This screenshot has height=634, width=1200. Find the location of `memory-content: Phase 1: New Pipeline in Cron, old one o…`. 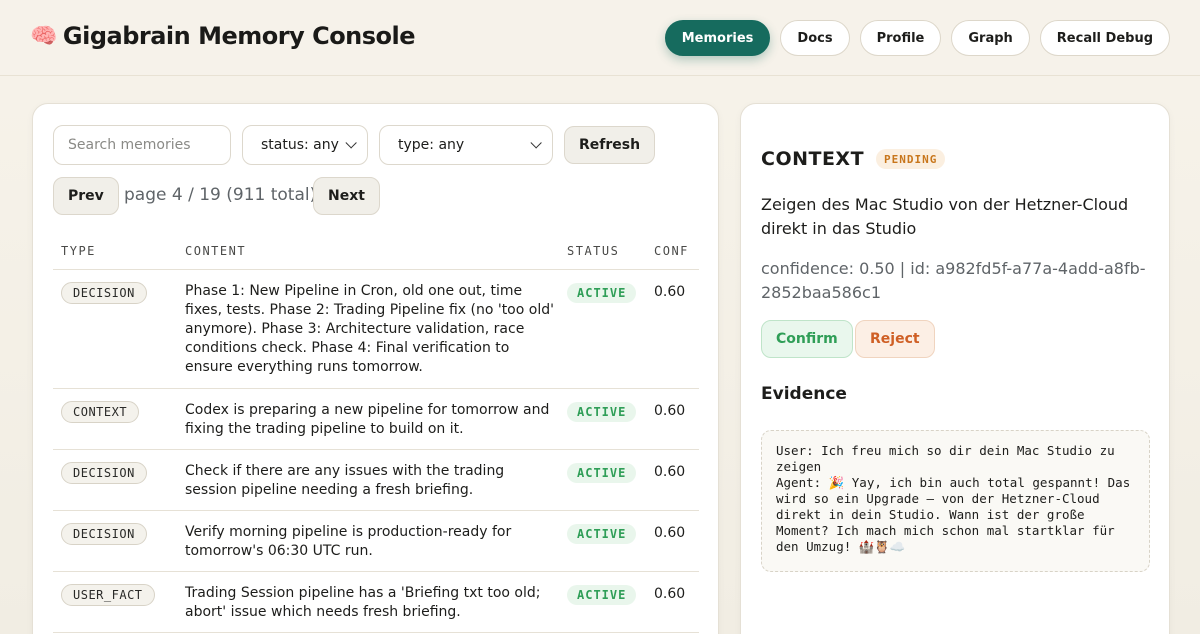

memory-content: Phase 1: New Pipeline in Cron, old one o… is located at coordinates (369, 329).